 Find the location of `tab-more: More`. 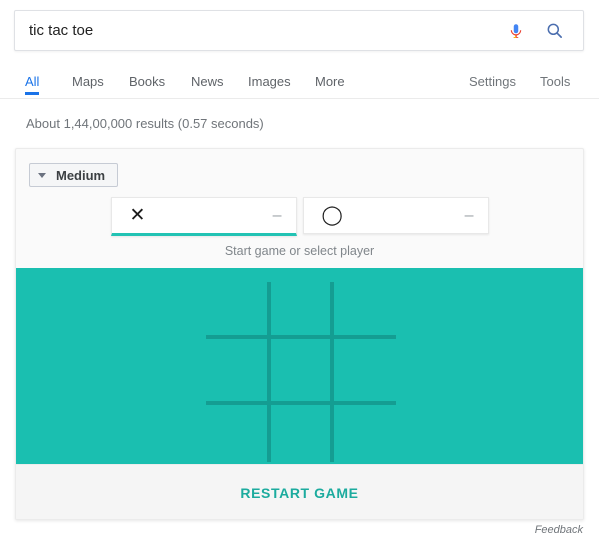

tab-more: More is located at coordinates (330, 82).